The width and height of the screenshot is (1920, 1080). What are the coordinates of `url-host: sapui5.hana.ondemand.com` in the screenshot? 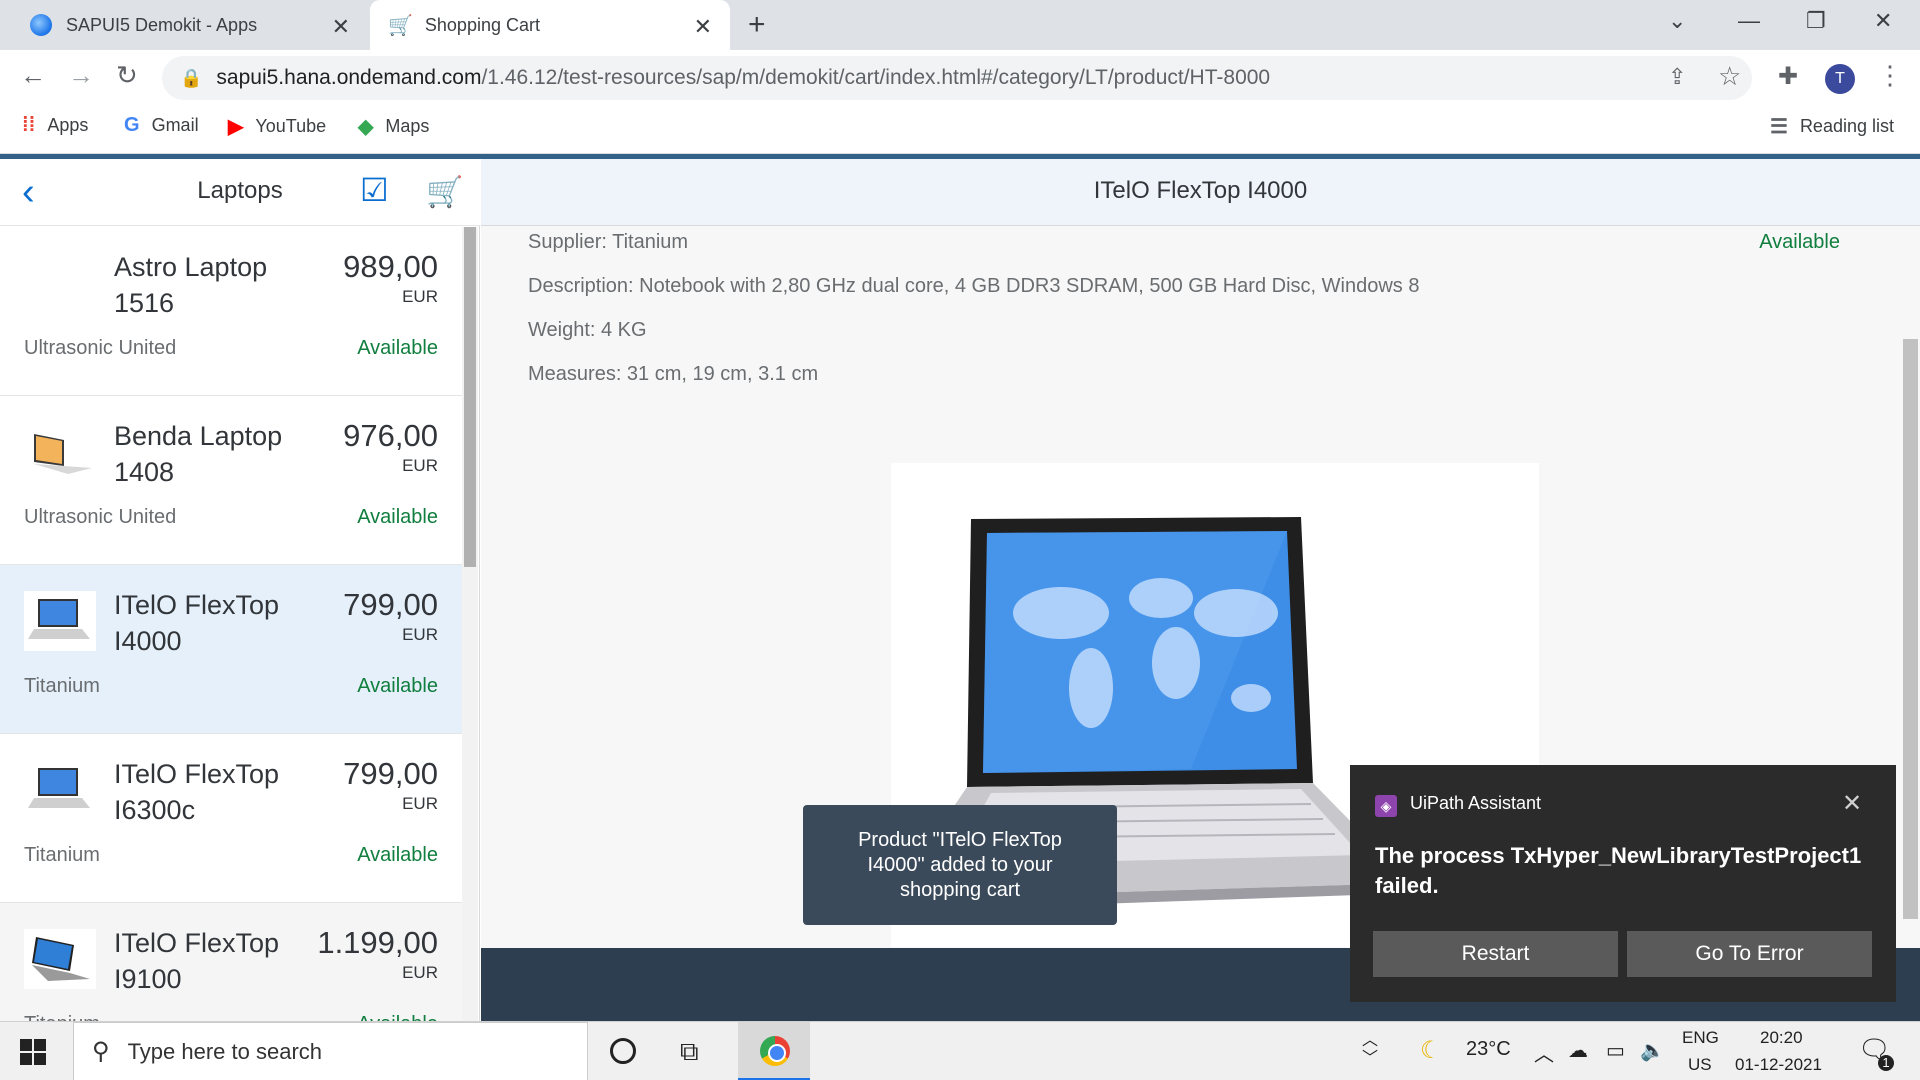 It's located at (349, 77).